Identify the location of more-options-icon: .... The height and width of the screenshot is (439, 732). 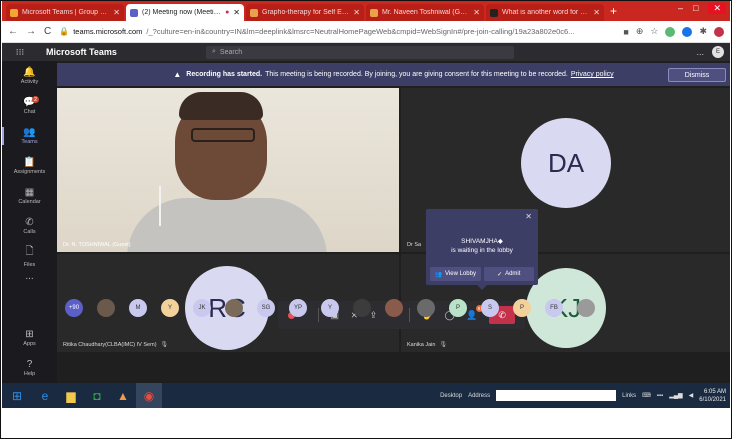
(700, 52).